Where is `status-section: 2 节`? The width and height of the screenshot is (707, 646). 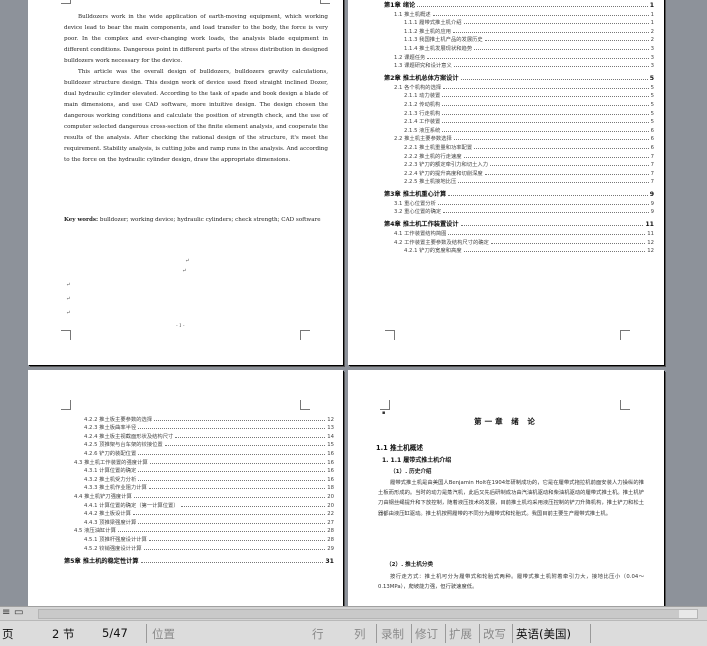
status-section: 2 节 is located at coordinates (63, 634).